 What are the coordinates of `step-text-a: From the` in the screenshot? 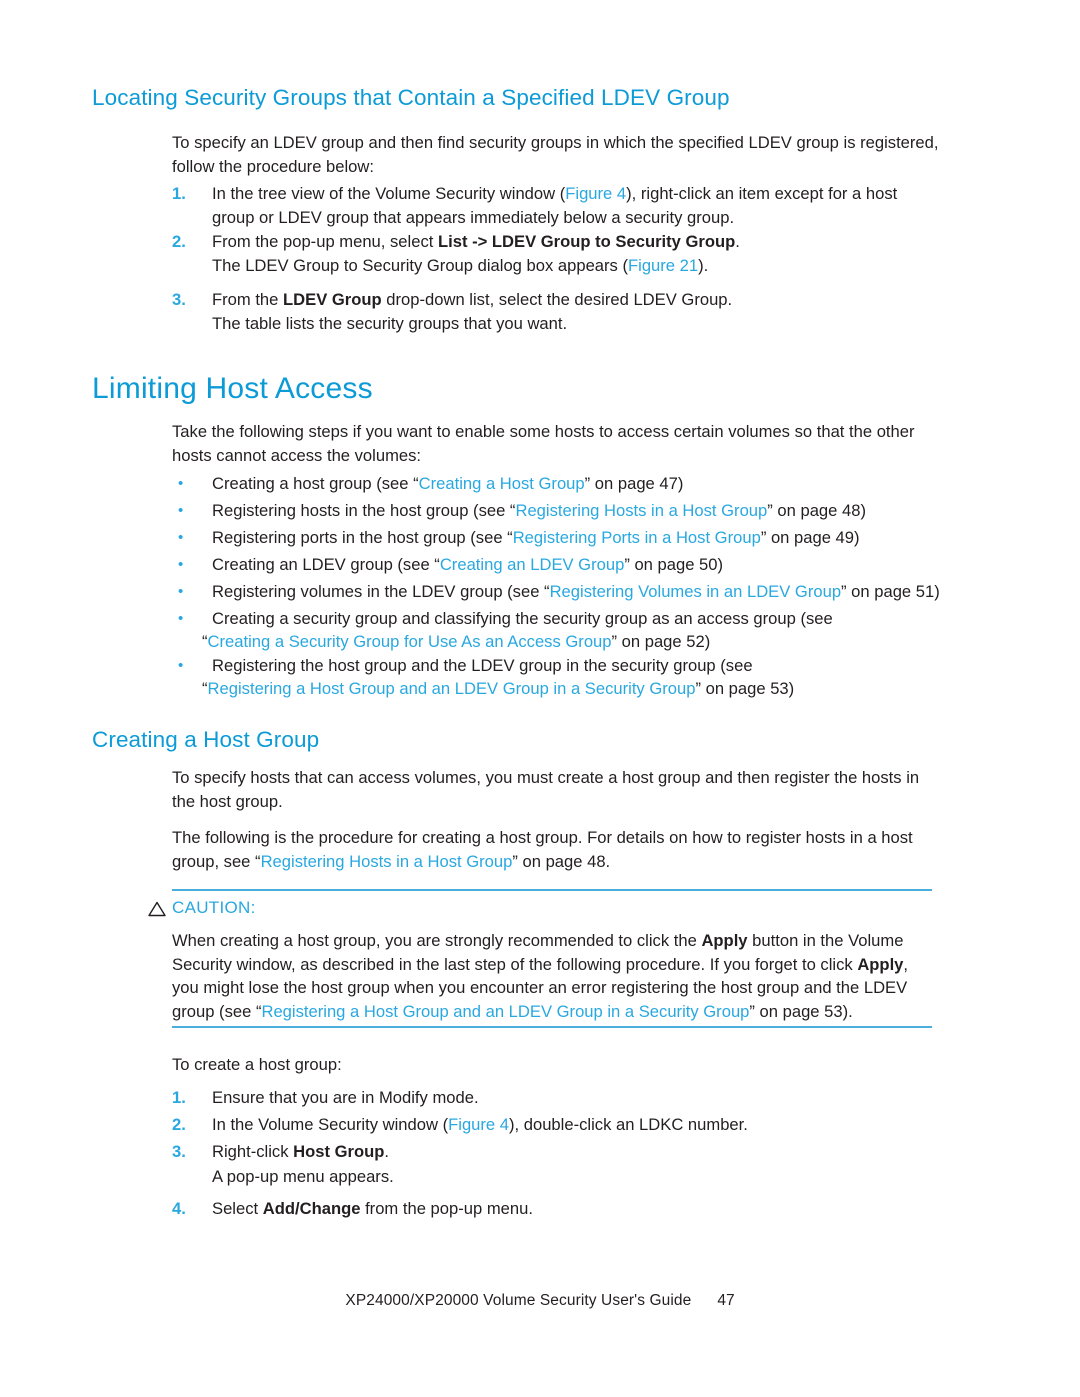 It's located at (248, 299).